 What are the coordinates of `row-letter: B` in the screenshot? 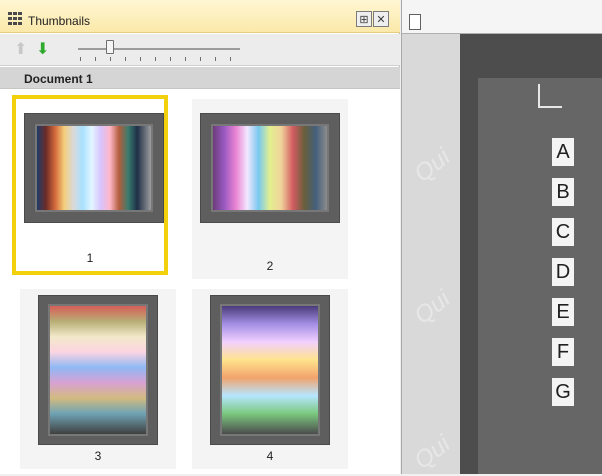 It's located at (563, 192).